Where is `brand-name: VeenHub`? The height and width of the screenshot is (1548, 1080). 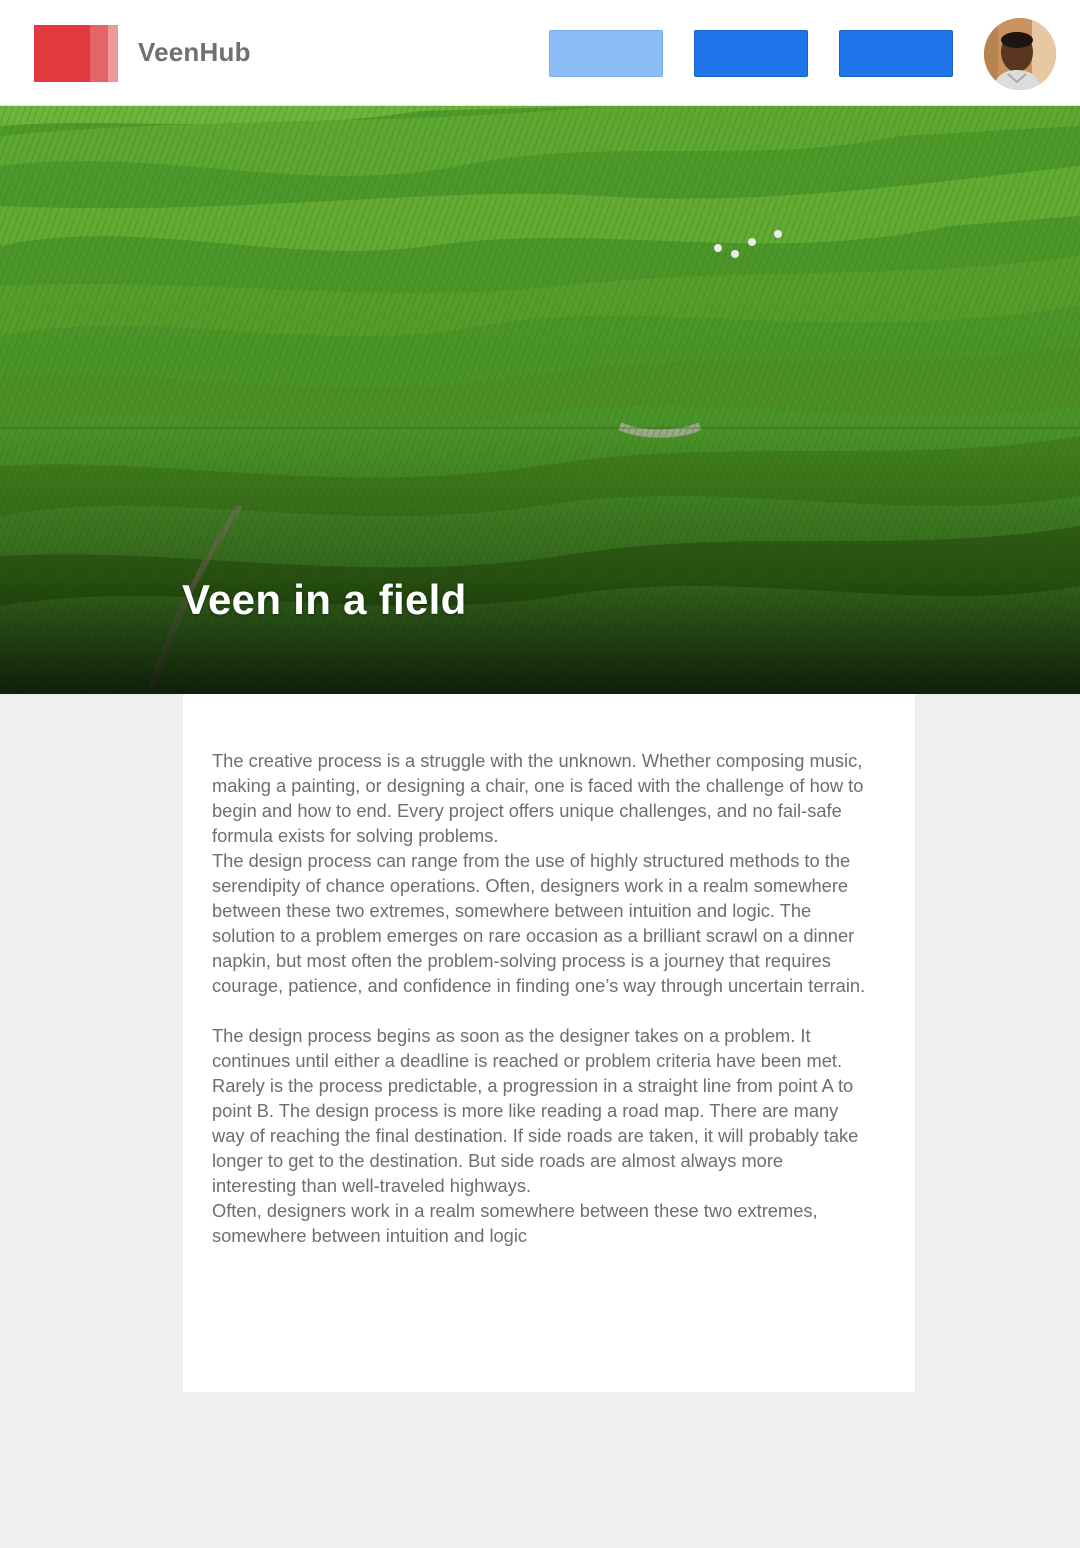
brand-name: VeenHub is located at coordinates (194, 52).